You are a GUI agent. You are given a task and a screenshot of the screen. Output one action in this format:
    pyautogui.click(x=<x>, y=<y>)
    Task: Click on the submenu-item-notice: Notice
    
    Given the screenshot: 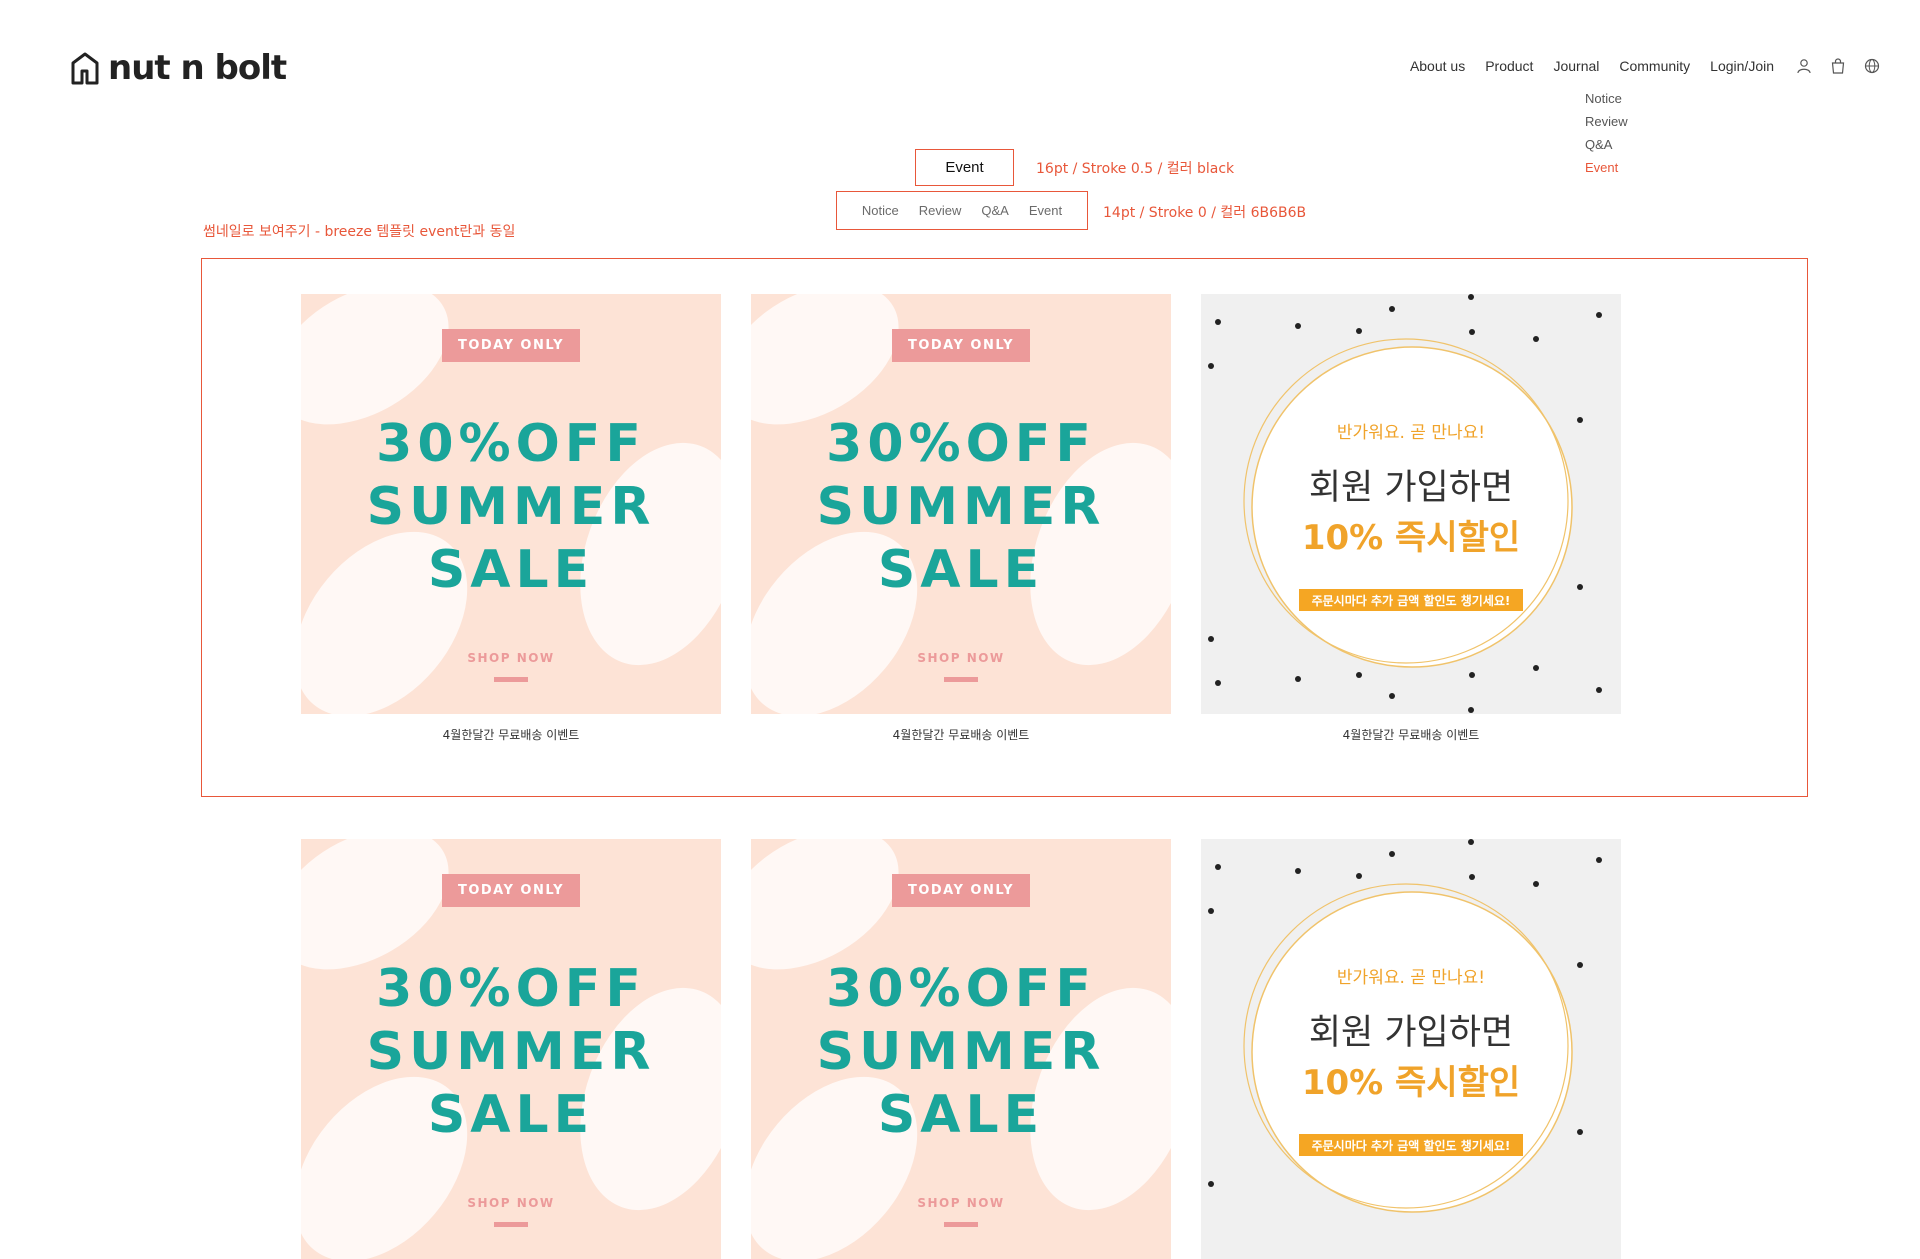 What is the action you would take?
    pyautogui.click(x=1606, y=98)
    